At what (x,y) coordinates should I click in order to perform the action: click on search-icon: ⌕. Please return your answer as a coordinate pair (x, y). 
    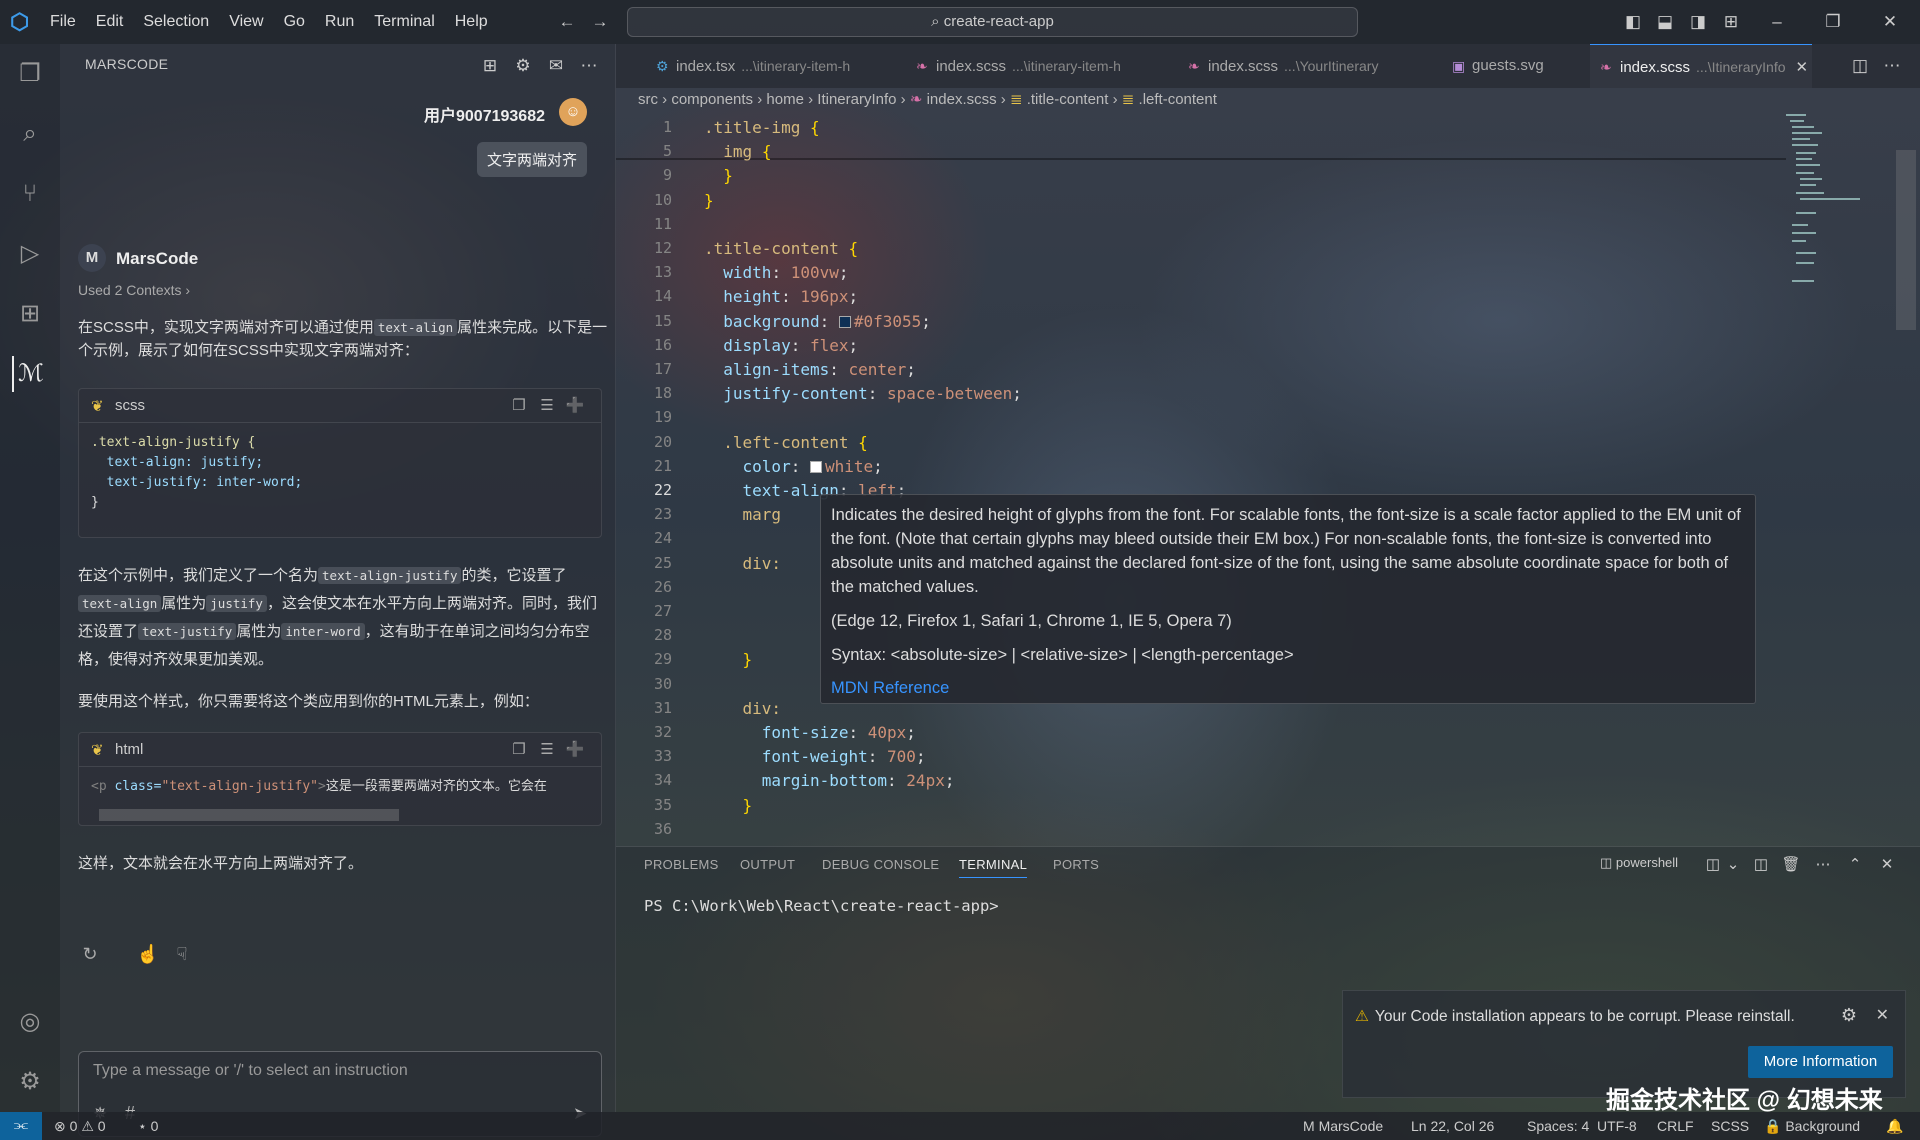
    Looking at the image, I should click on (30, 134).